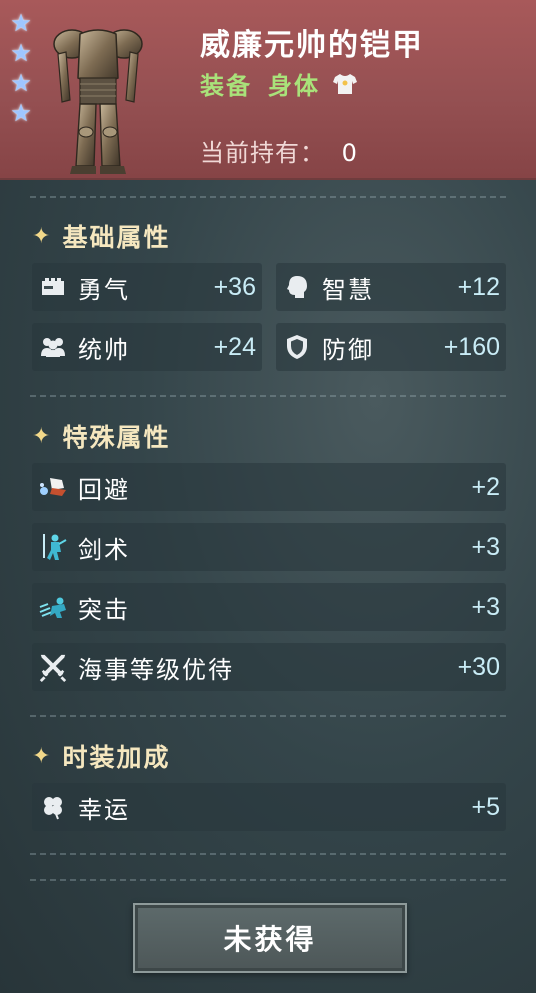 This screenshot has width=536, height=993. Describe the element at coordinates (53, 667) in the screenshot. I see `crossed-swords-icon` at that location.